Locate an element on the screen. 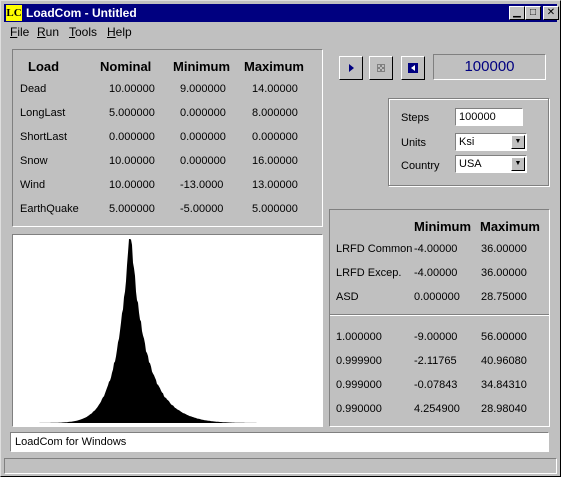  result-label: ASD is located at coordinates (347, 297).